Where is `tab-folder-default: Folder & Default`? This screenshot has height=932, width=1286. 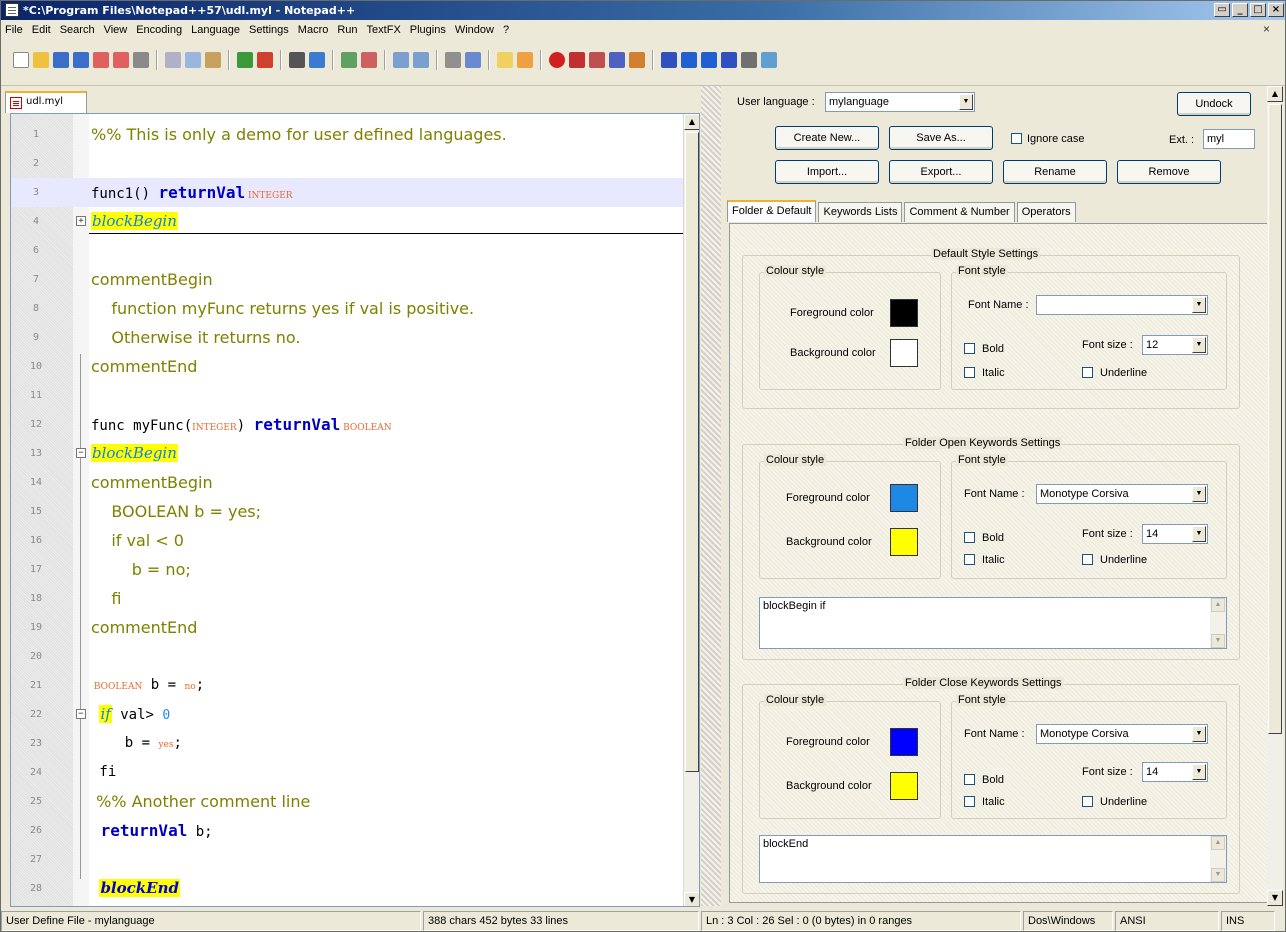 tab-folder-default: Folder & Default is located at coordinates (772, 211).